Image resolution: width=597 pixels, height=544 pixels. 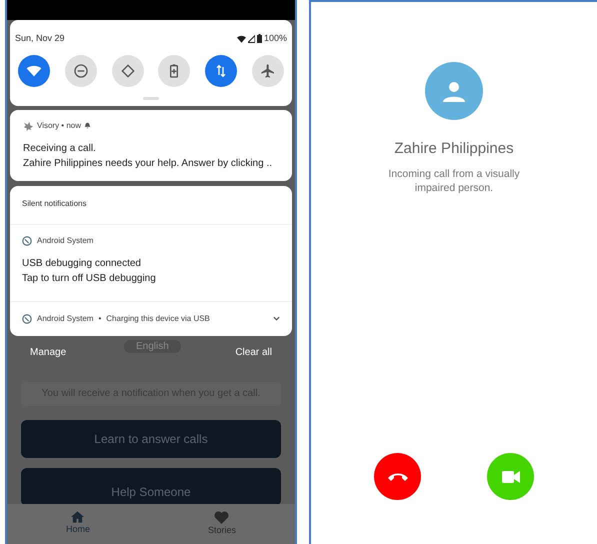 I want to click on drag-handle, so click(x=151, y=98).